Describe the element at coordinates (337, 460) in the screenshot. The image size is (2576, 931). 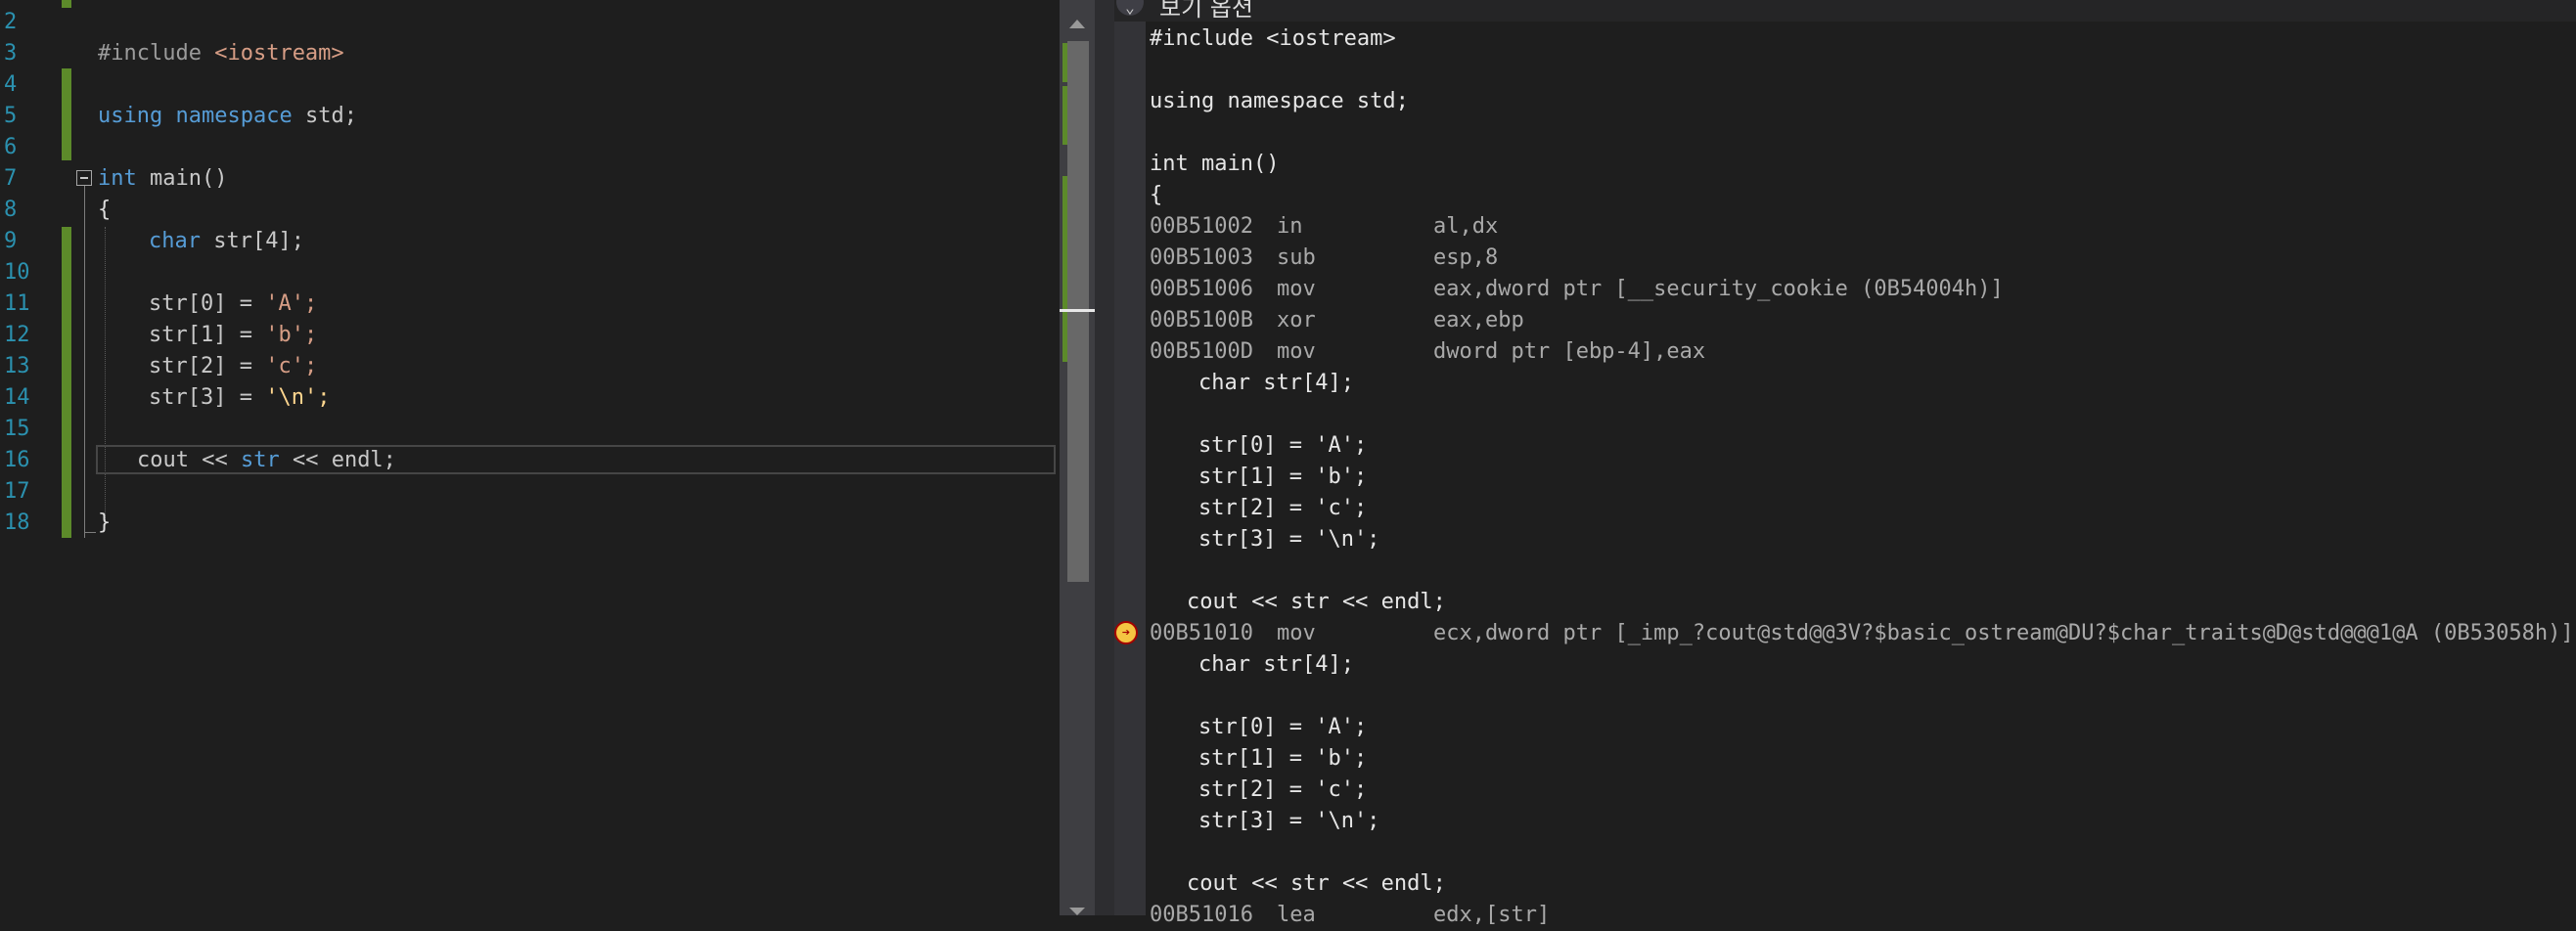
I see `endl-stream: << endl;` at that location.